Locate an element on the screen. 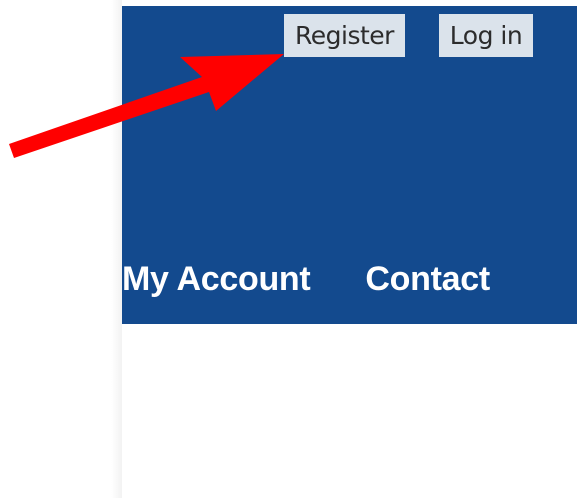 The image size is (577, 498). nav-item-contact: Contact is located at coordinates (427, 279).